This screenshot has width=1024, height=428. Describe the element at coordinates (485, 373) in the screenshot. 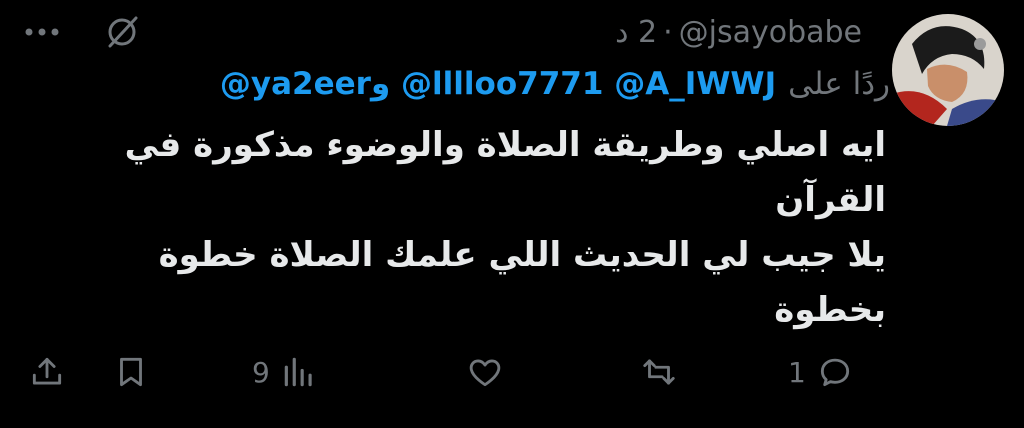

I see `like-icon` at that location.